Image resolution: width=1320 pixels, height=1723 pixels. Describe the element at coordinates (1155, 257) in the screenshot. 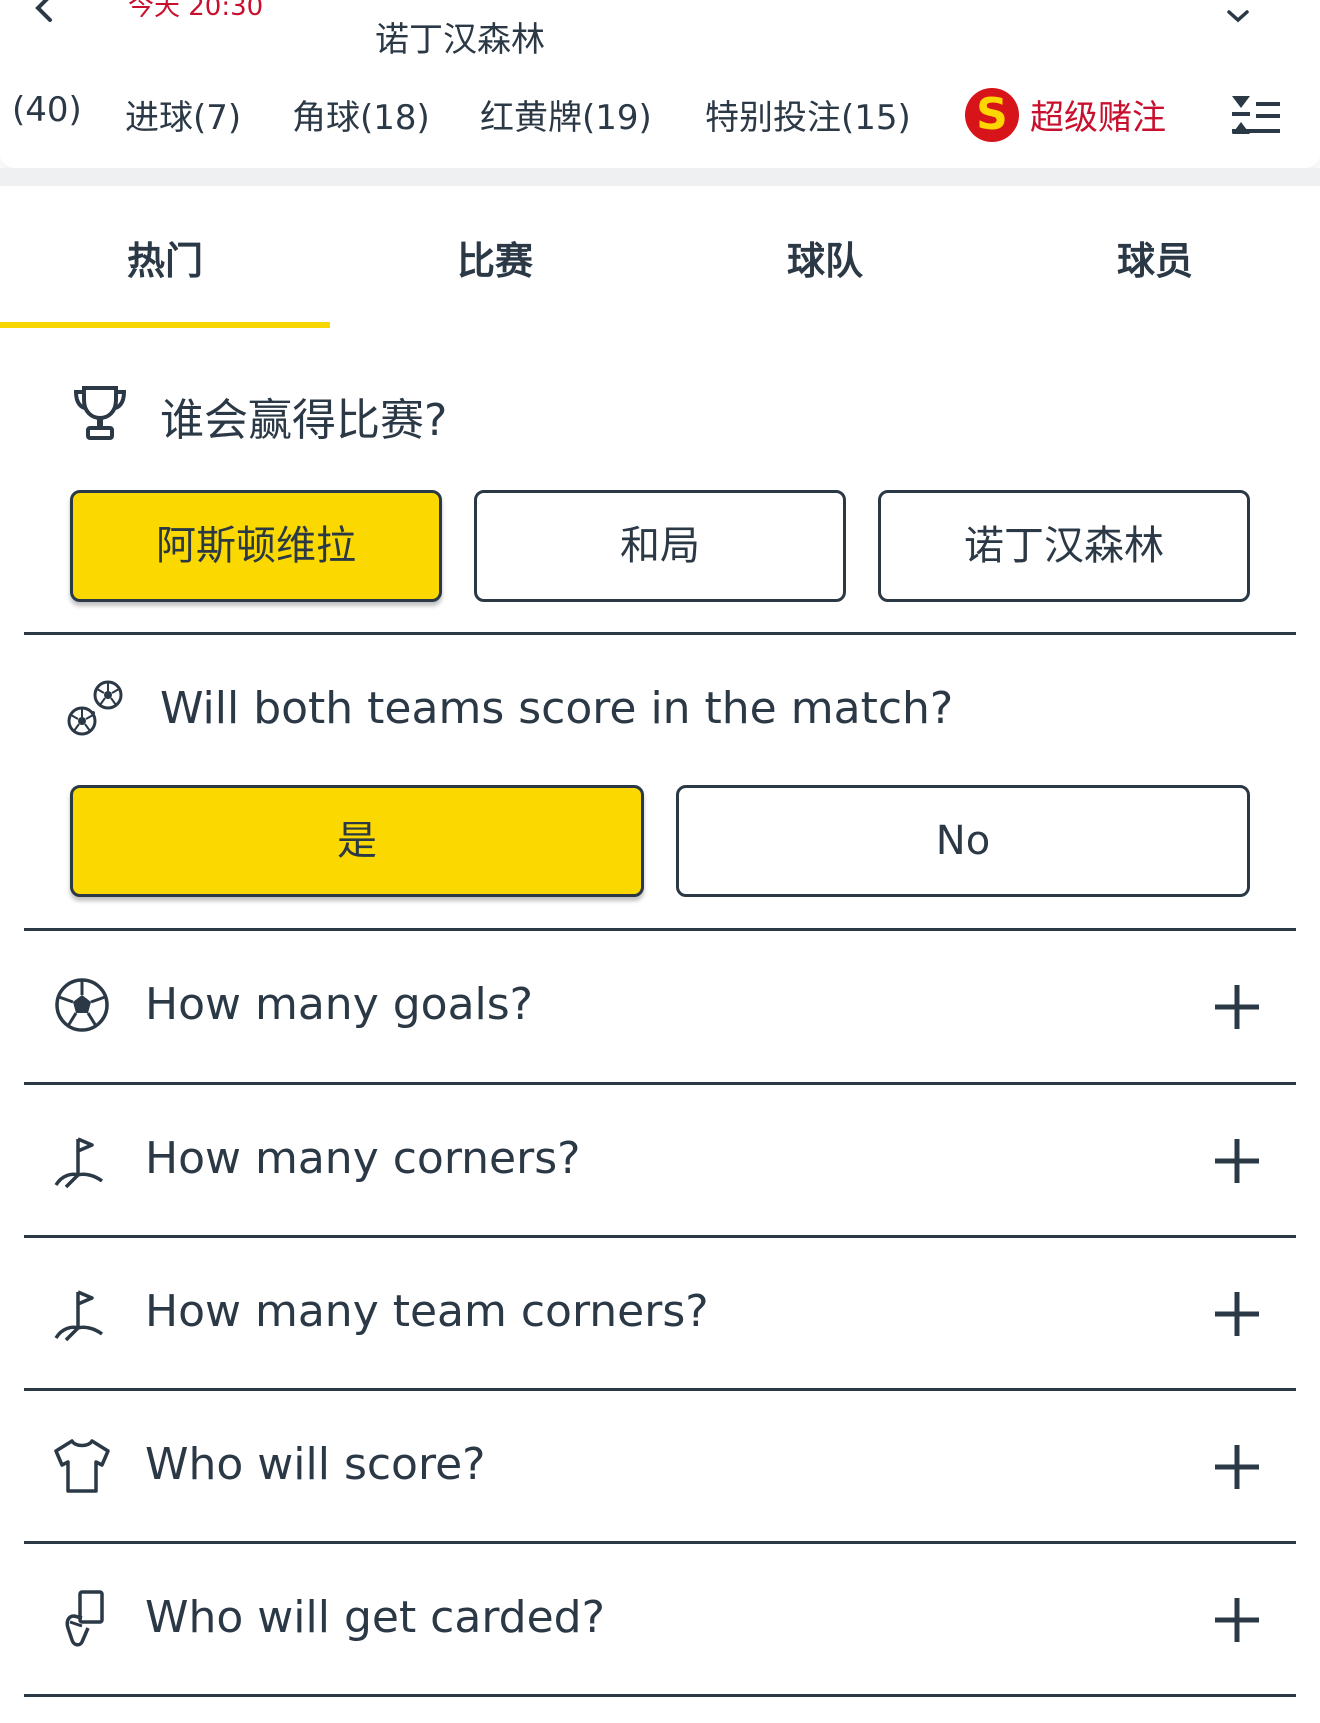

I see `tab-player: 球员` at that location.